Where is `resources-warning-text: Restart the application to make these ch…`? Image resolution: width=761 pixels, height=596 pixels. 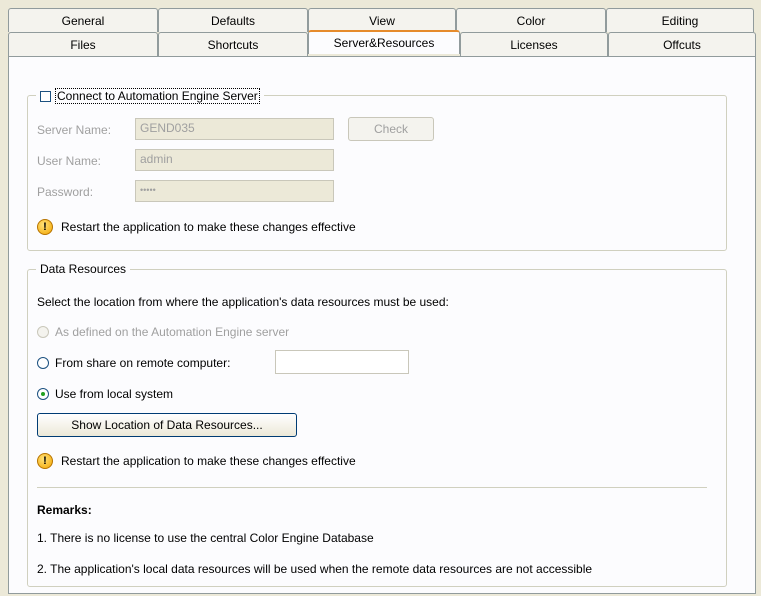
resources-warning-text: Restart the application to make these ch… is located at coordinates (208, 461).